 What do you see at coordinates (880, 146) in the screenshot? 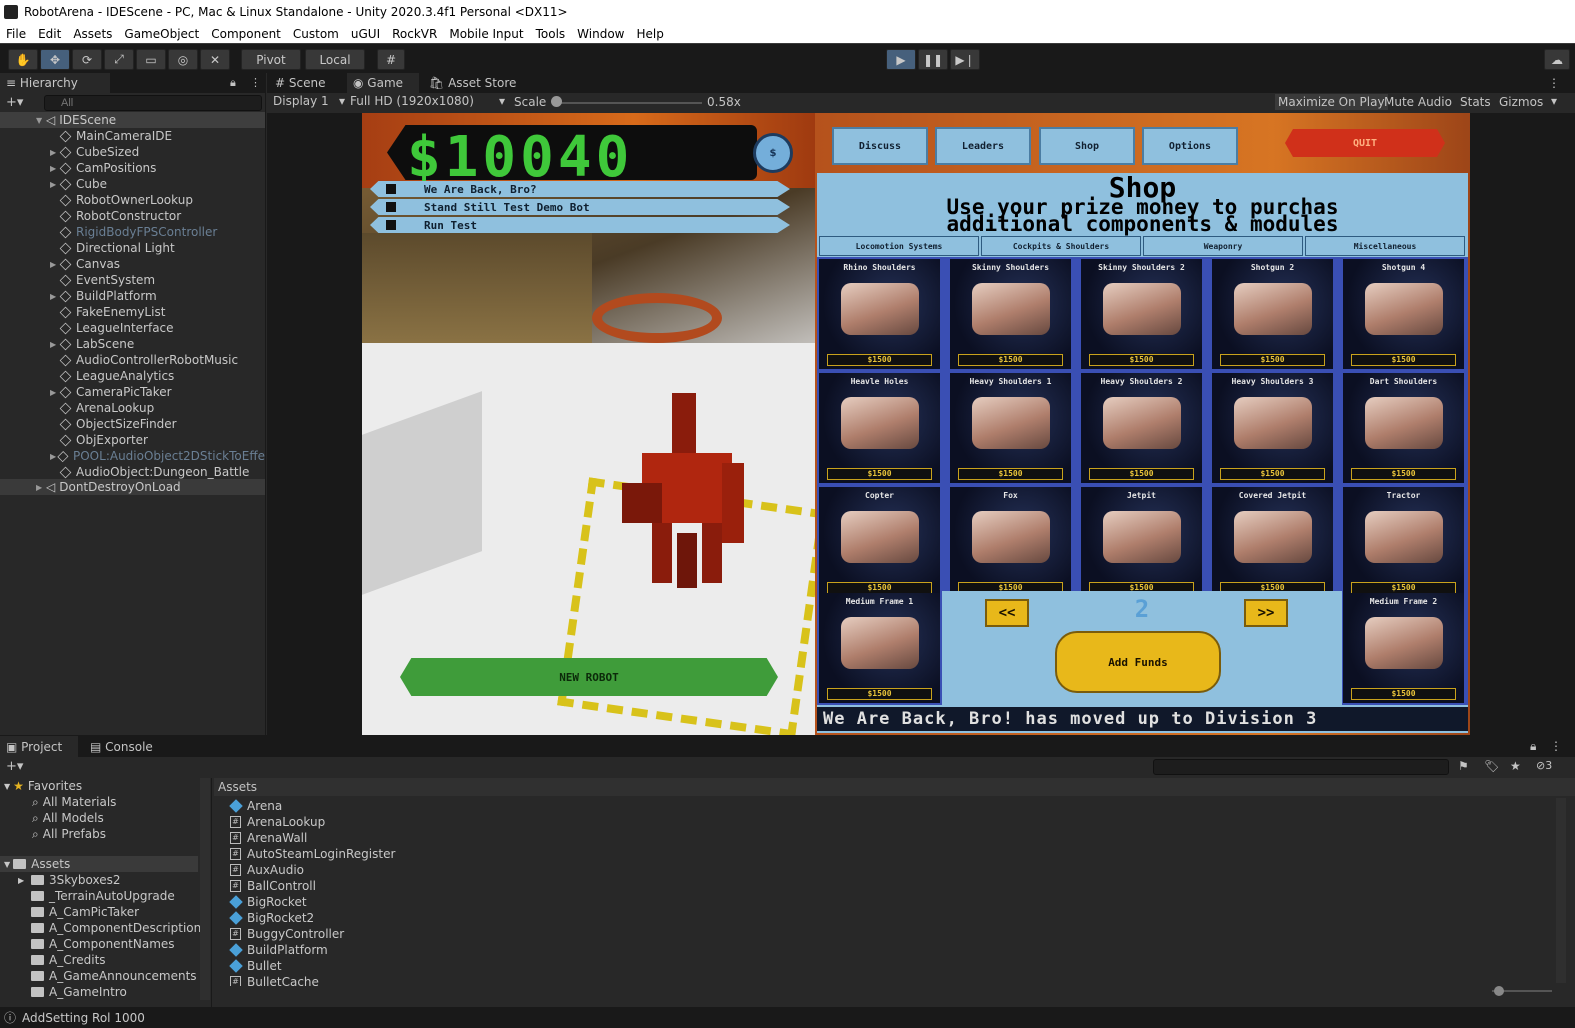
I see `discuss-button: Discuss` at bounding box center [880, 146].